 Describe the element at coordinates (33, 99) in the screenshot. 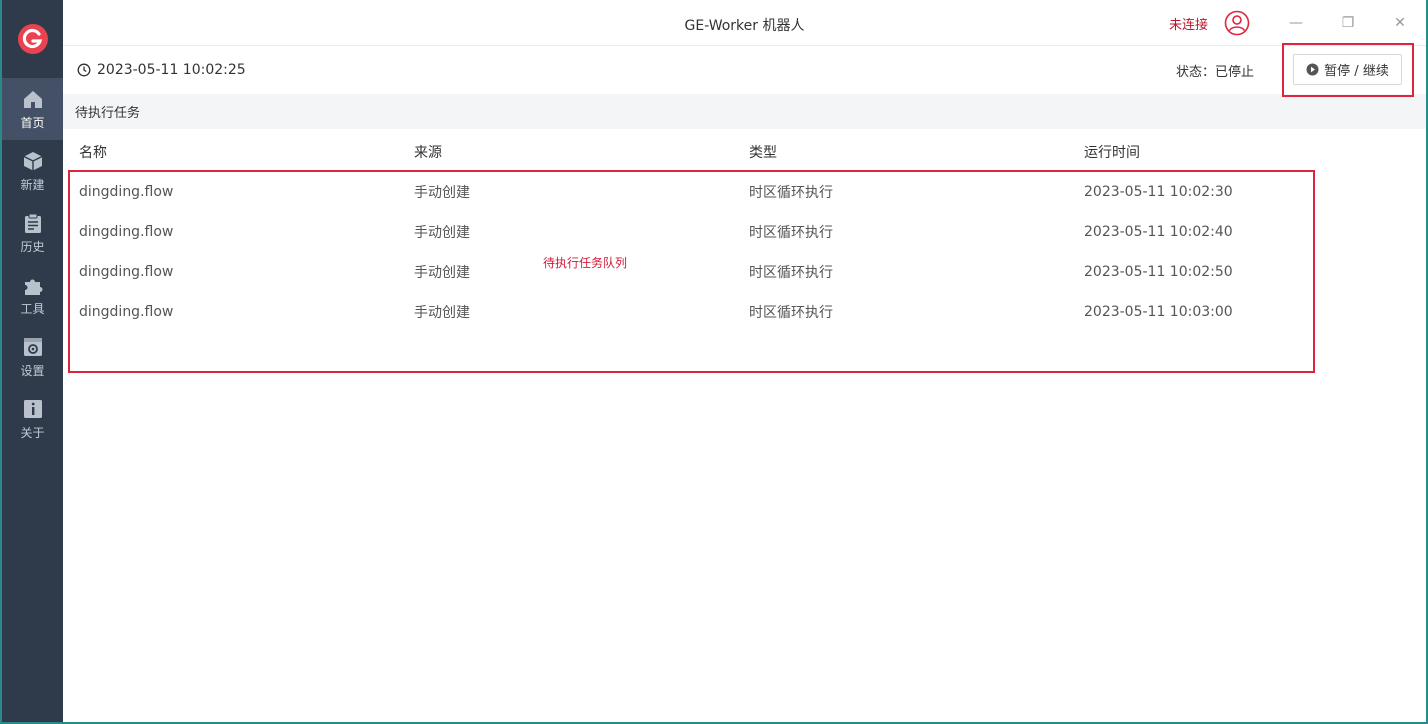

I see `home-icon` at that location.